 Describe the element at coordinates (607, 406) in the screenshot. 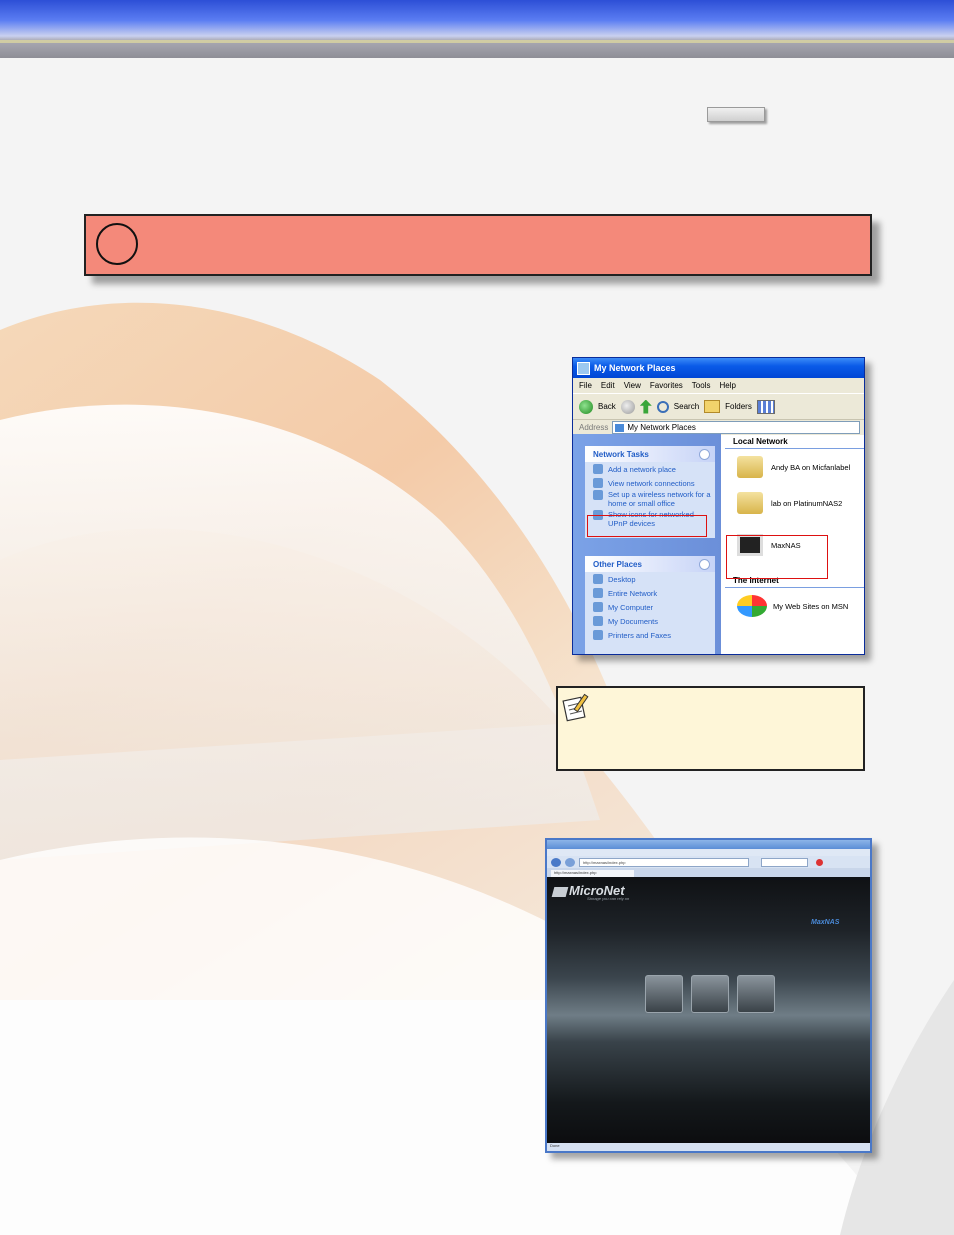

I see `back-label: Back` at that location.